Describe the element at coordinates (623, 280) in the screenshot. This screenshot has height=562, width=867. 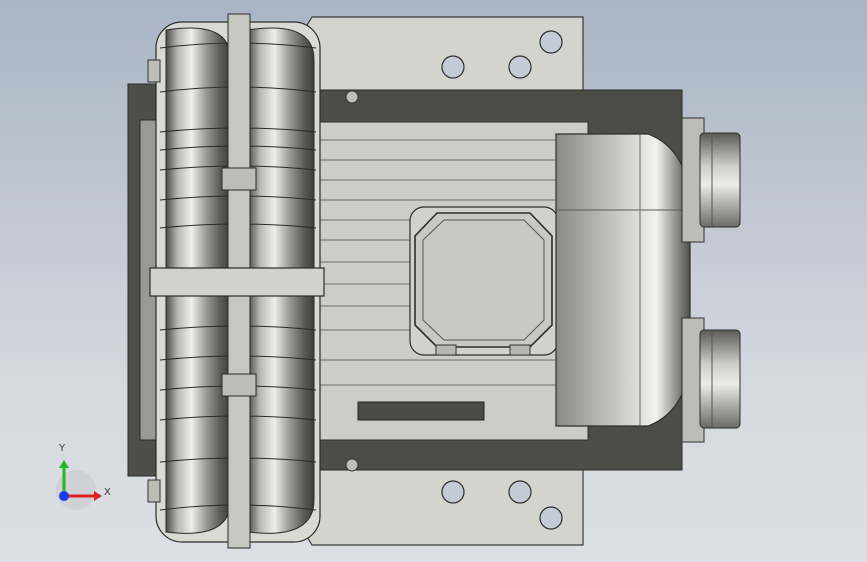
I see `motor-end-cap` at that location.